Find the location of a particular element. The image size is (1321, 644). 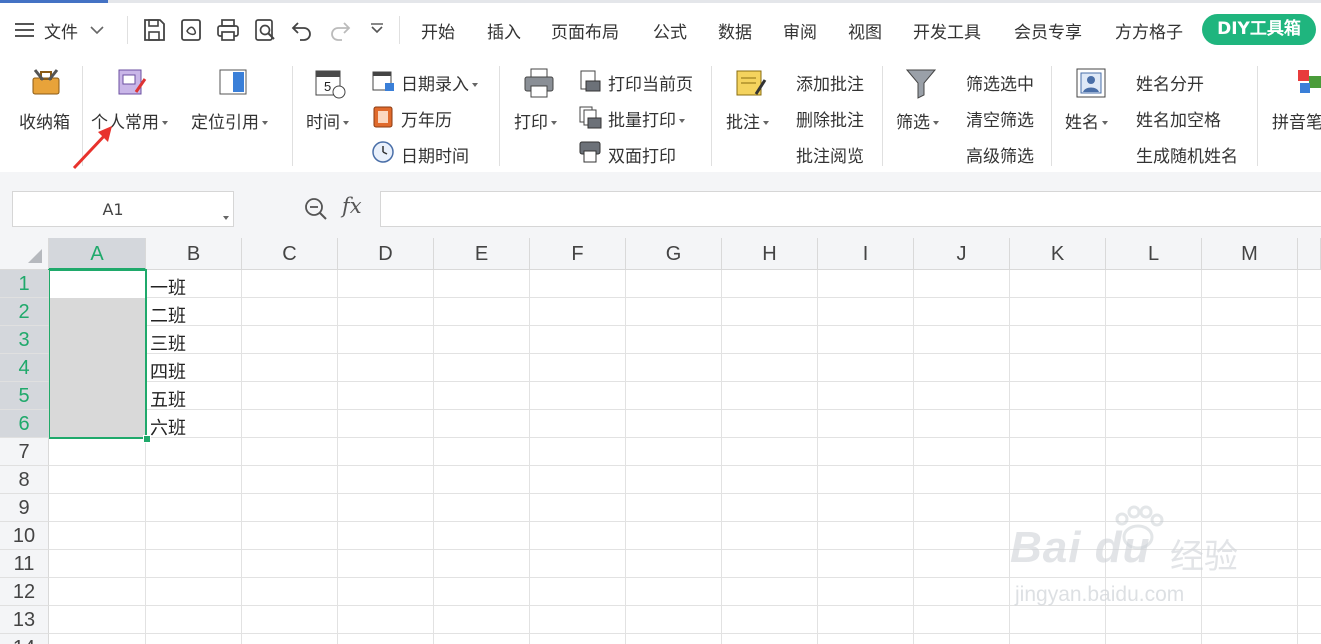

column-header-e: E is located at coordinates (482, 254).